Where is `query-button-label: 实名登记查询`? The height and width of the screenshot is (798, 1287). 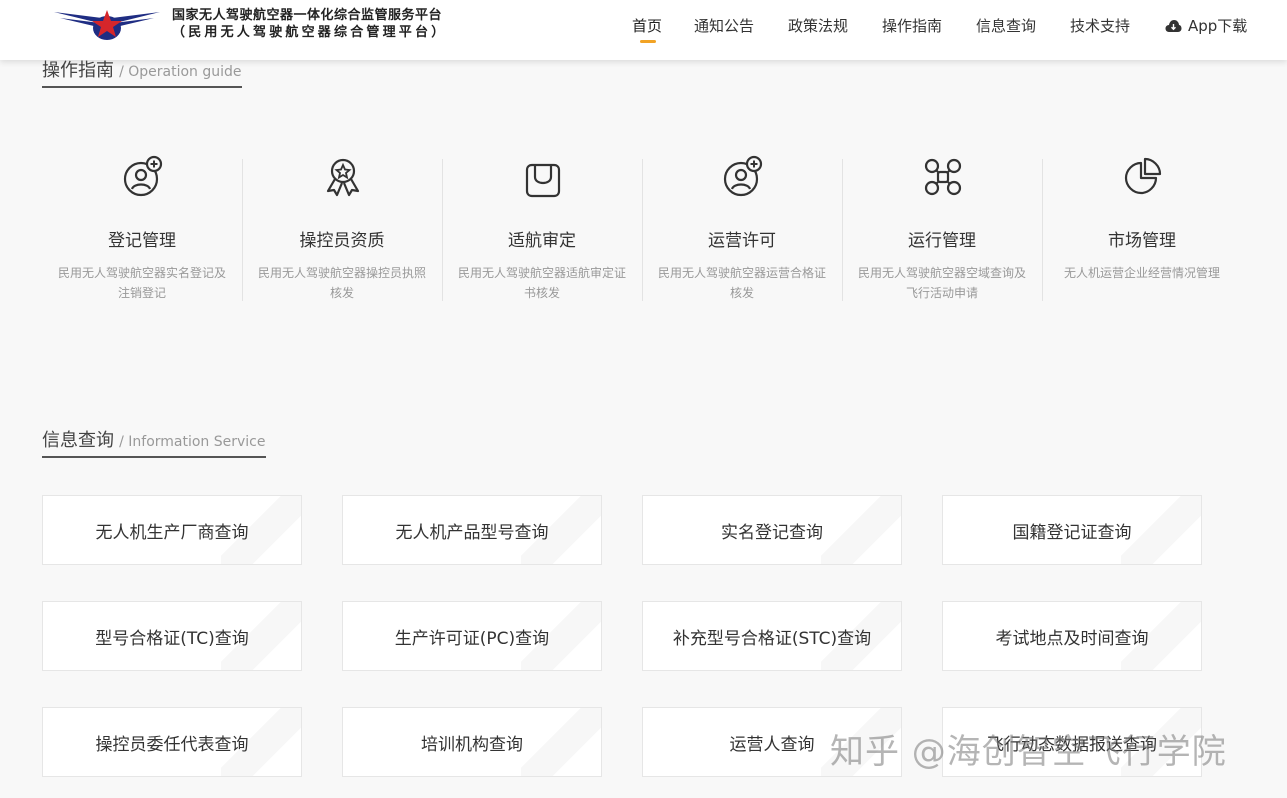
query-button-label: 实名登记查询 is located at coordinates (772, 532).